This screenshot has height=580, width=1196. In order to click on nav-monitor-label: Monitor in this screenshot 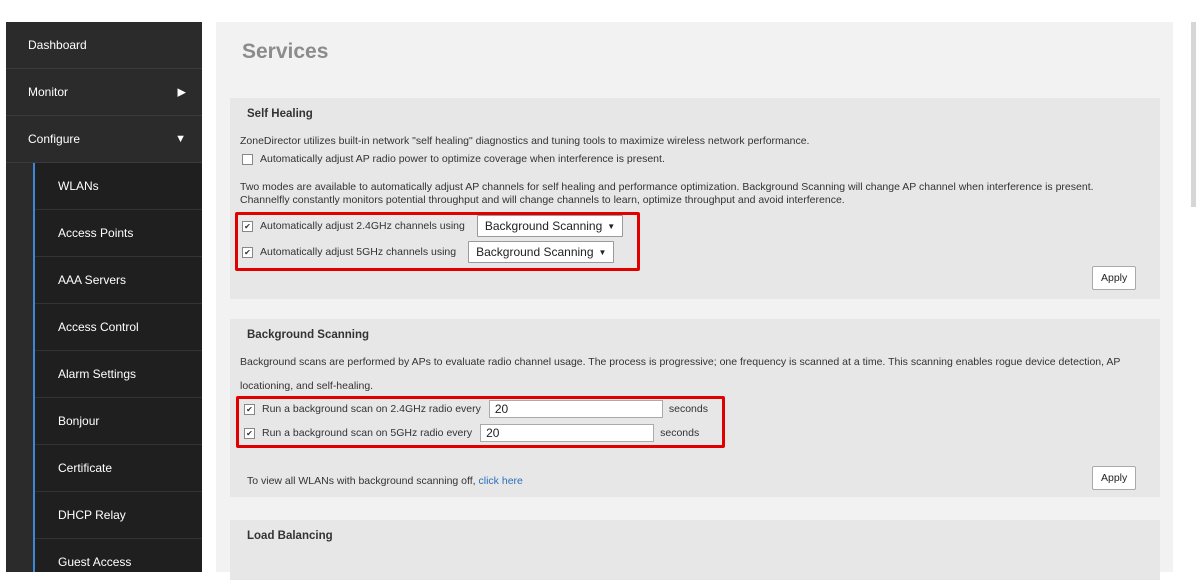, I will do `click(48, 92)`.